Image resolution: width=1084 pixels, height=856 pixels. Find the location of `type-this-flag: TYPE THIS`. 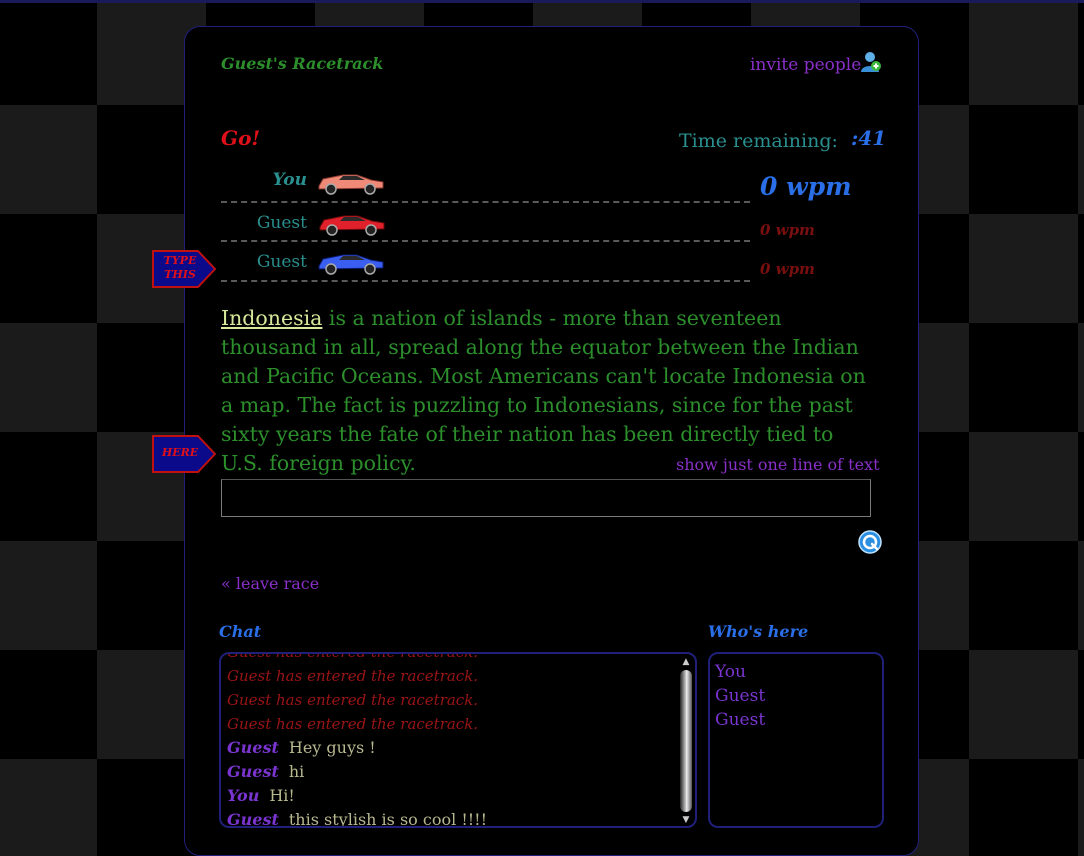

type-this-flag: TYPE THIS is located at coordinates (184, 269).